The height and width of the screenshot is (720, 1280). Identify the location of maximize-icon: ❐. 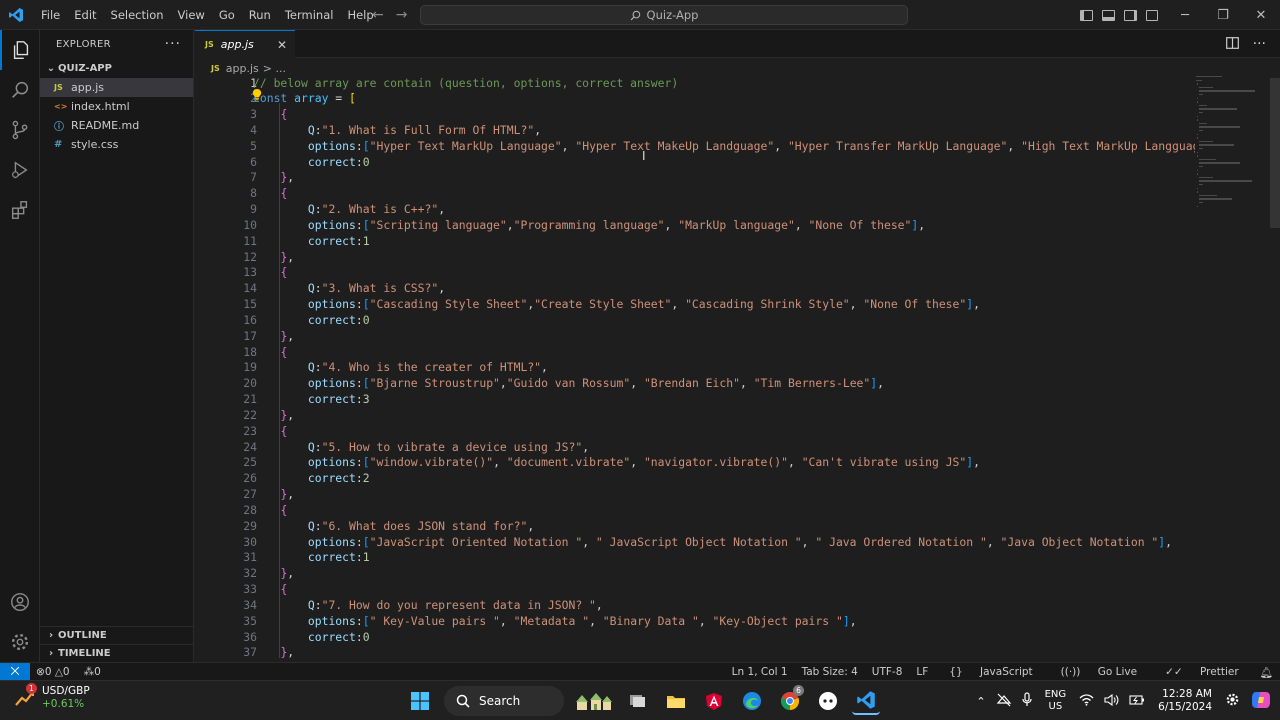
(1223, 15).